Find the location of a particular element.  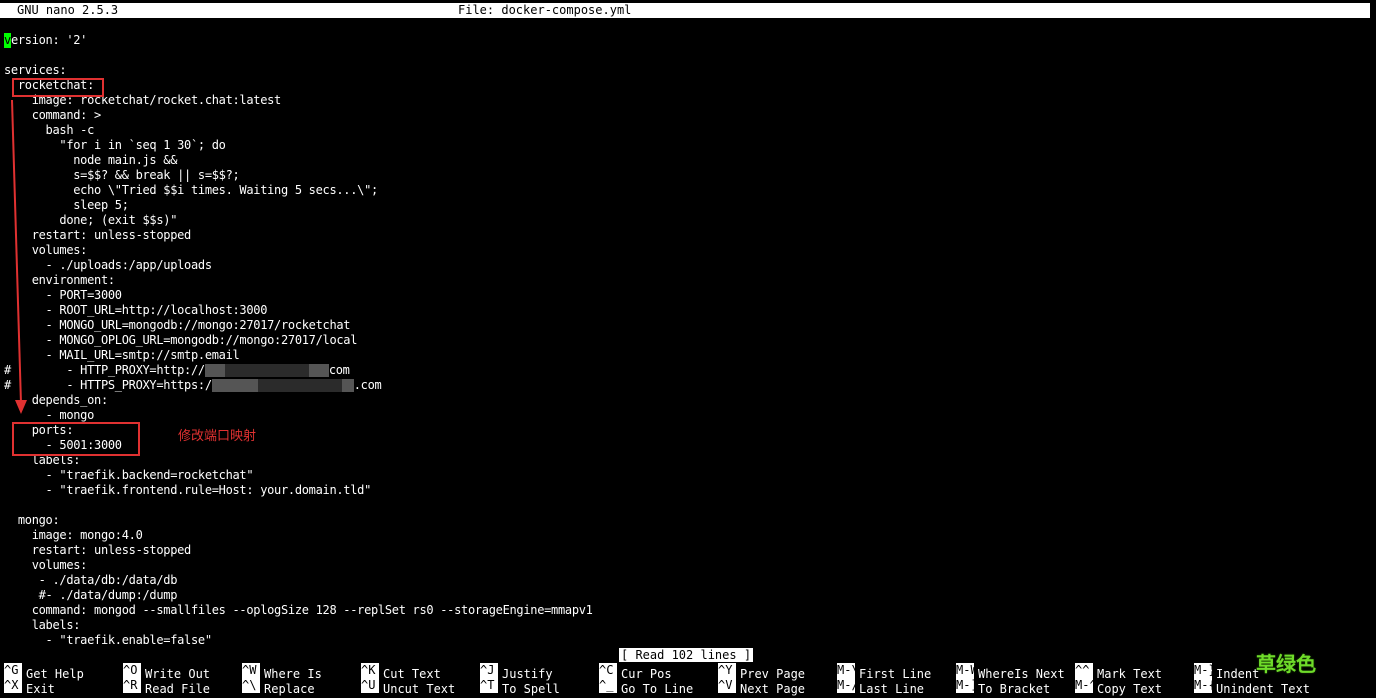

proxy-domain-suffix: com is located at coordinates (339, 370).